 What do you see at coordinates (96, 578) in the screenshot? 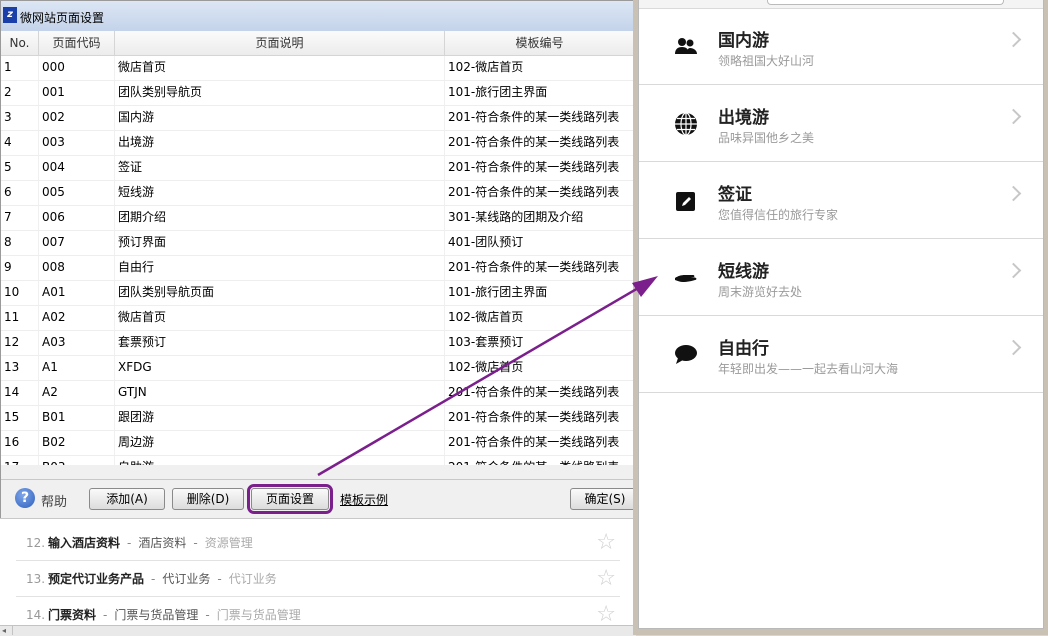
I see `item-title: 预定代订业务产品` at bounding box center [96, 578].